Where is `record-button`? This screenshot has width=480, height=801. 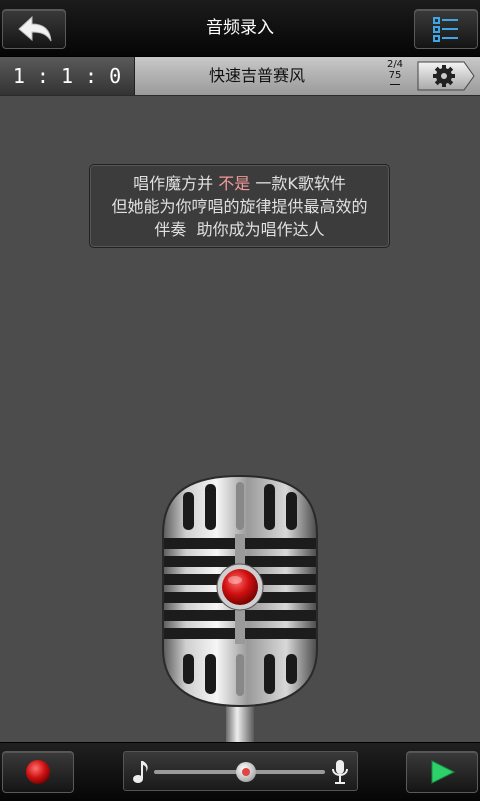
record-button is located at coordinates (38, 772).